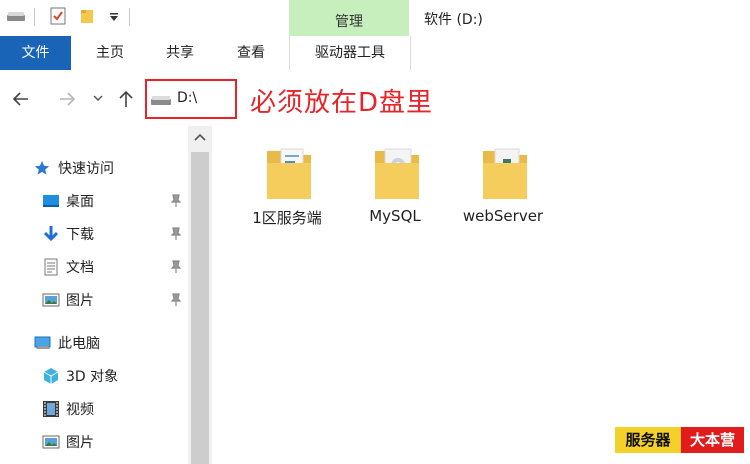 The width and height of the screenshot is (750, 464). I want to click on sidebar-item-quick-access: 快速访问, so click(109, 168).